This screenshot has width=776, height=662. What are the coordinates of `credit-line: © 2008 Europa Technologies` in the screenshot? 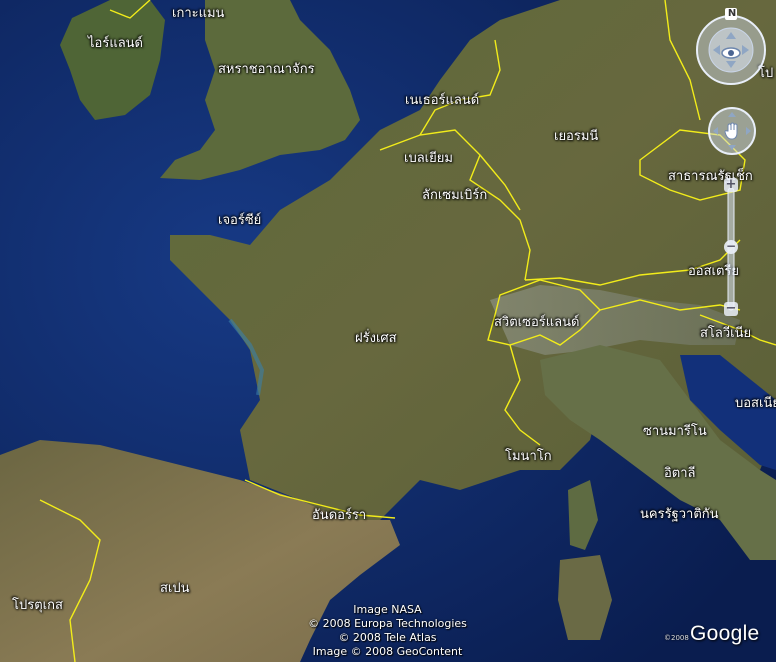 It's located at (387, 623).